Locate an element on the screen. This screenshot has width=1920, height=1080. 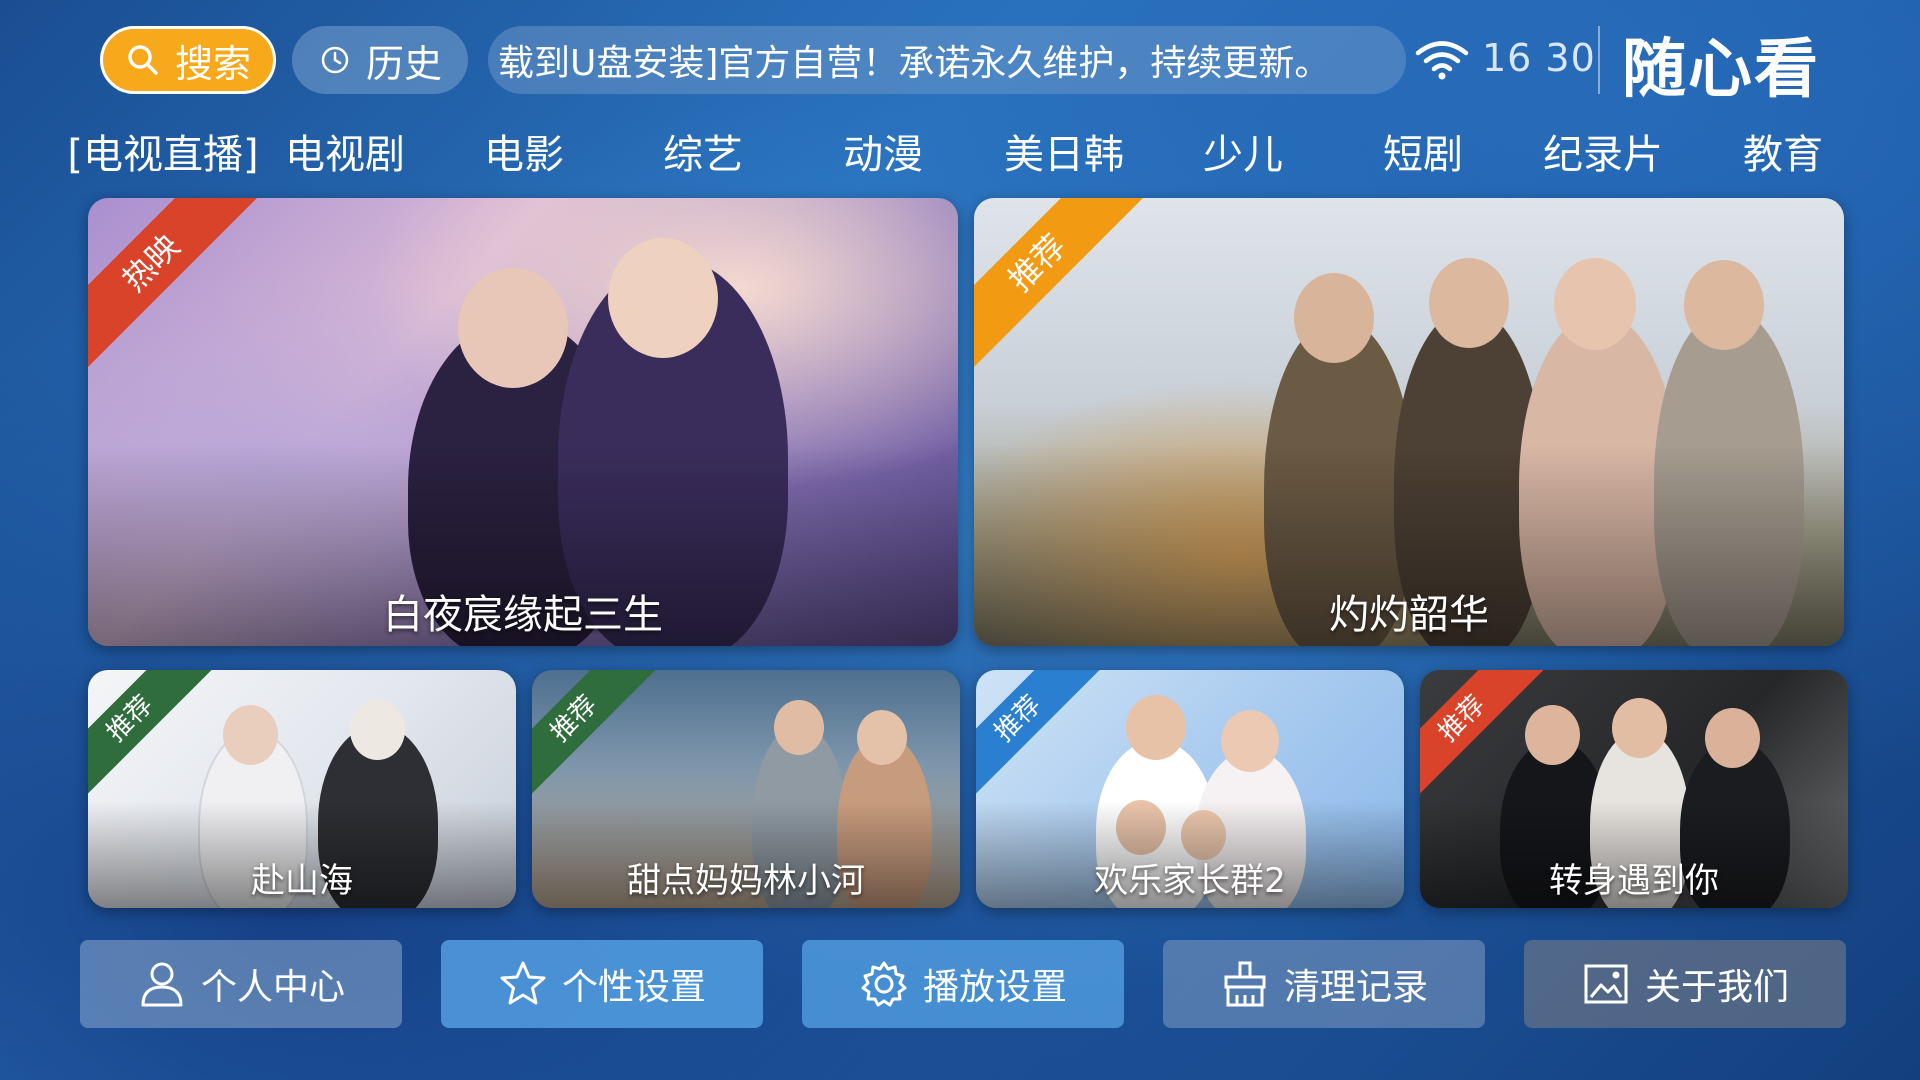
search-label: 搜索 is located at coordinates (212, 63).